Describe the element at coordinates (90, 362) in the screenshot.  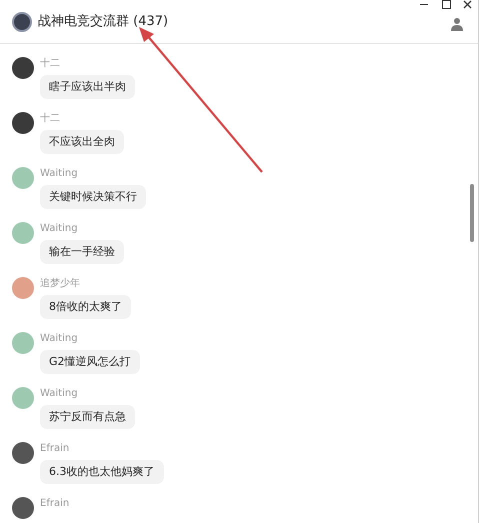
I see `message-bubble: G2懂逆风怎么打` at that location.